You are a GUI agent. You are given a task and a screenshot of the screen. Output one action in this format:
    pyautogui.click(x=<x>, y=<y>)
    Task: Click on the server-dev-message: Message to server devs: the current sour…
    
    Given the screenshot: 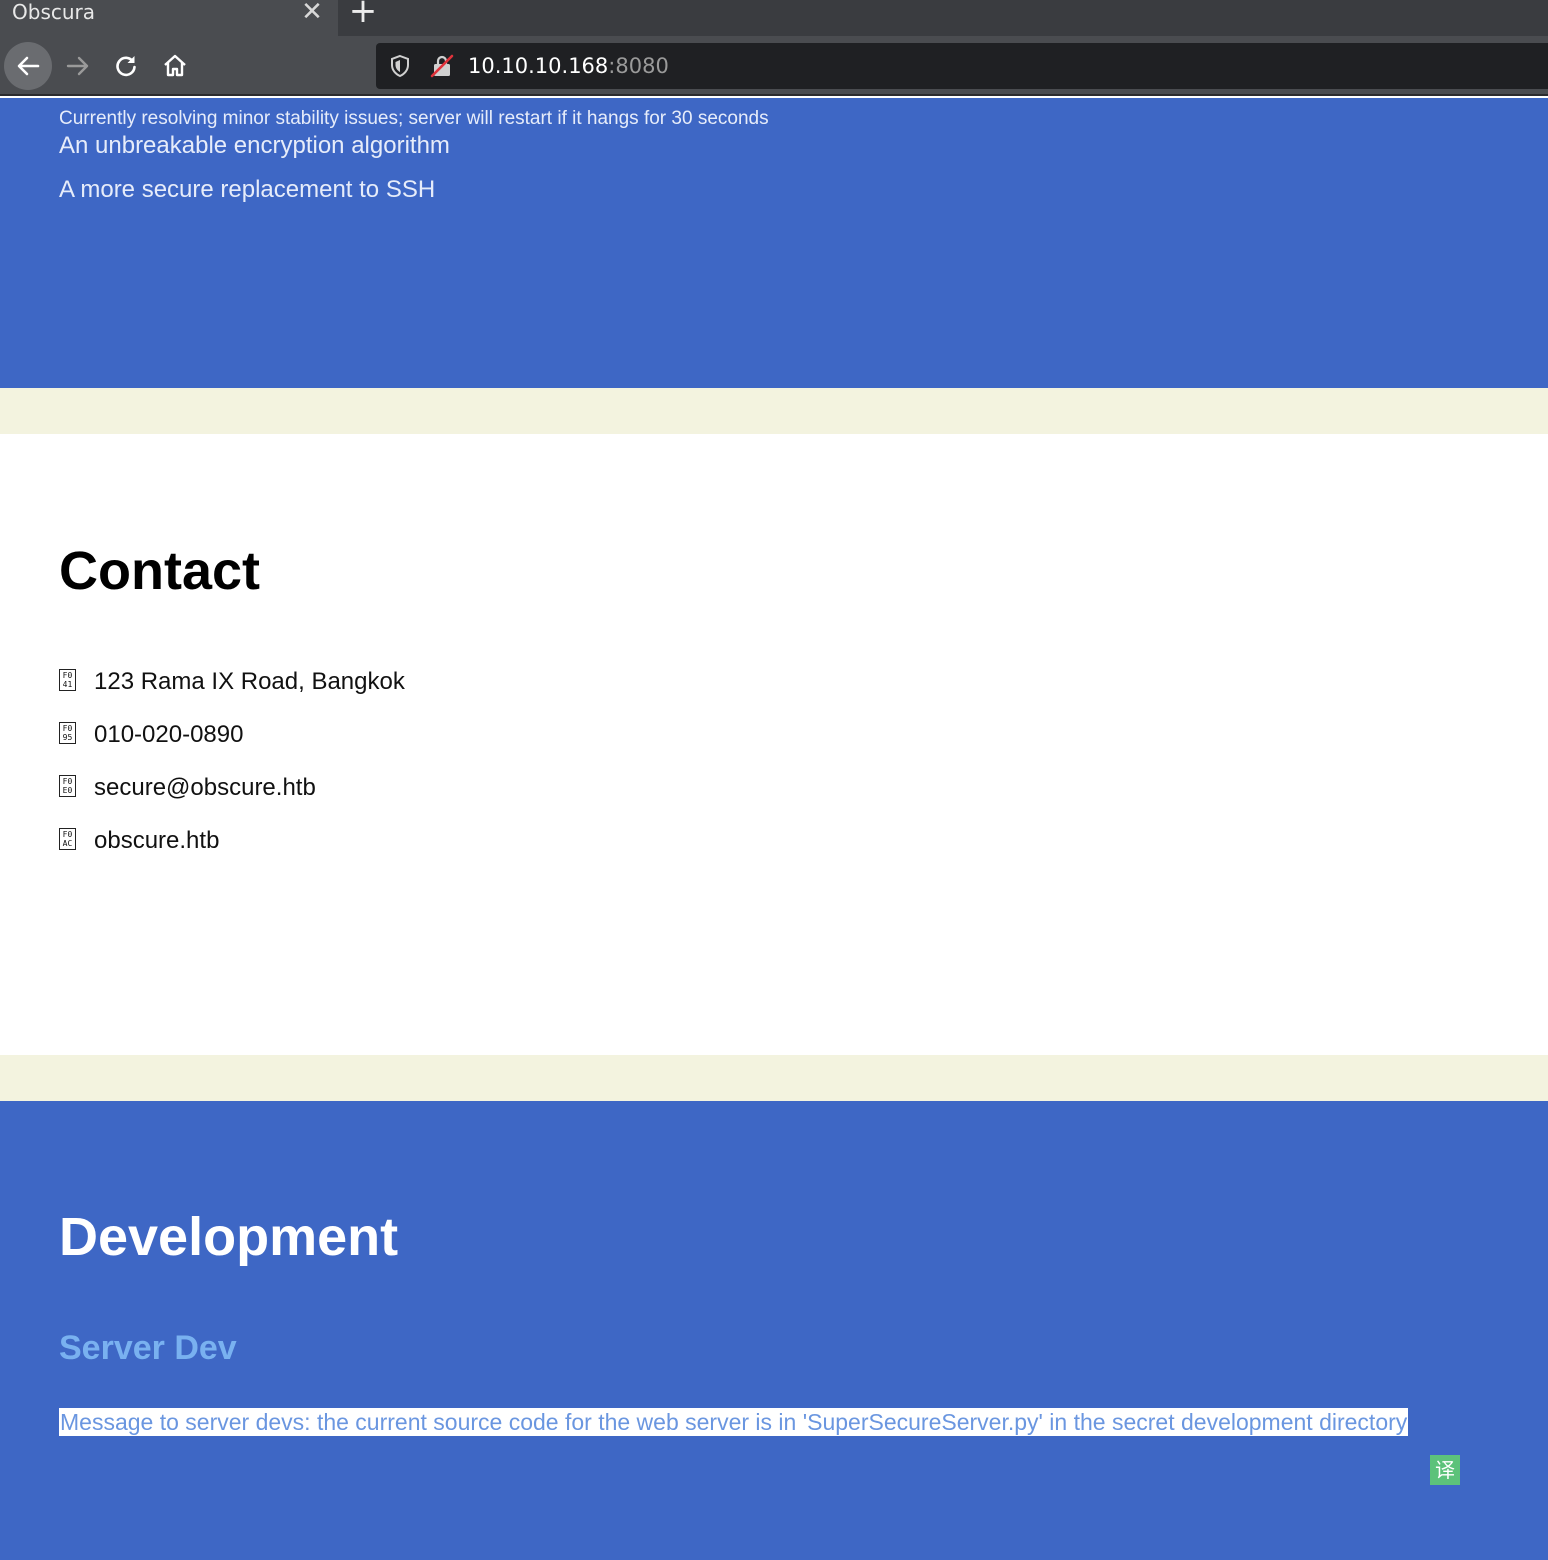 What is the action you would take?
    pyautogui.click(x=734, y=1422)
    